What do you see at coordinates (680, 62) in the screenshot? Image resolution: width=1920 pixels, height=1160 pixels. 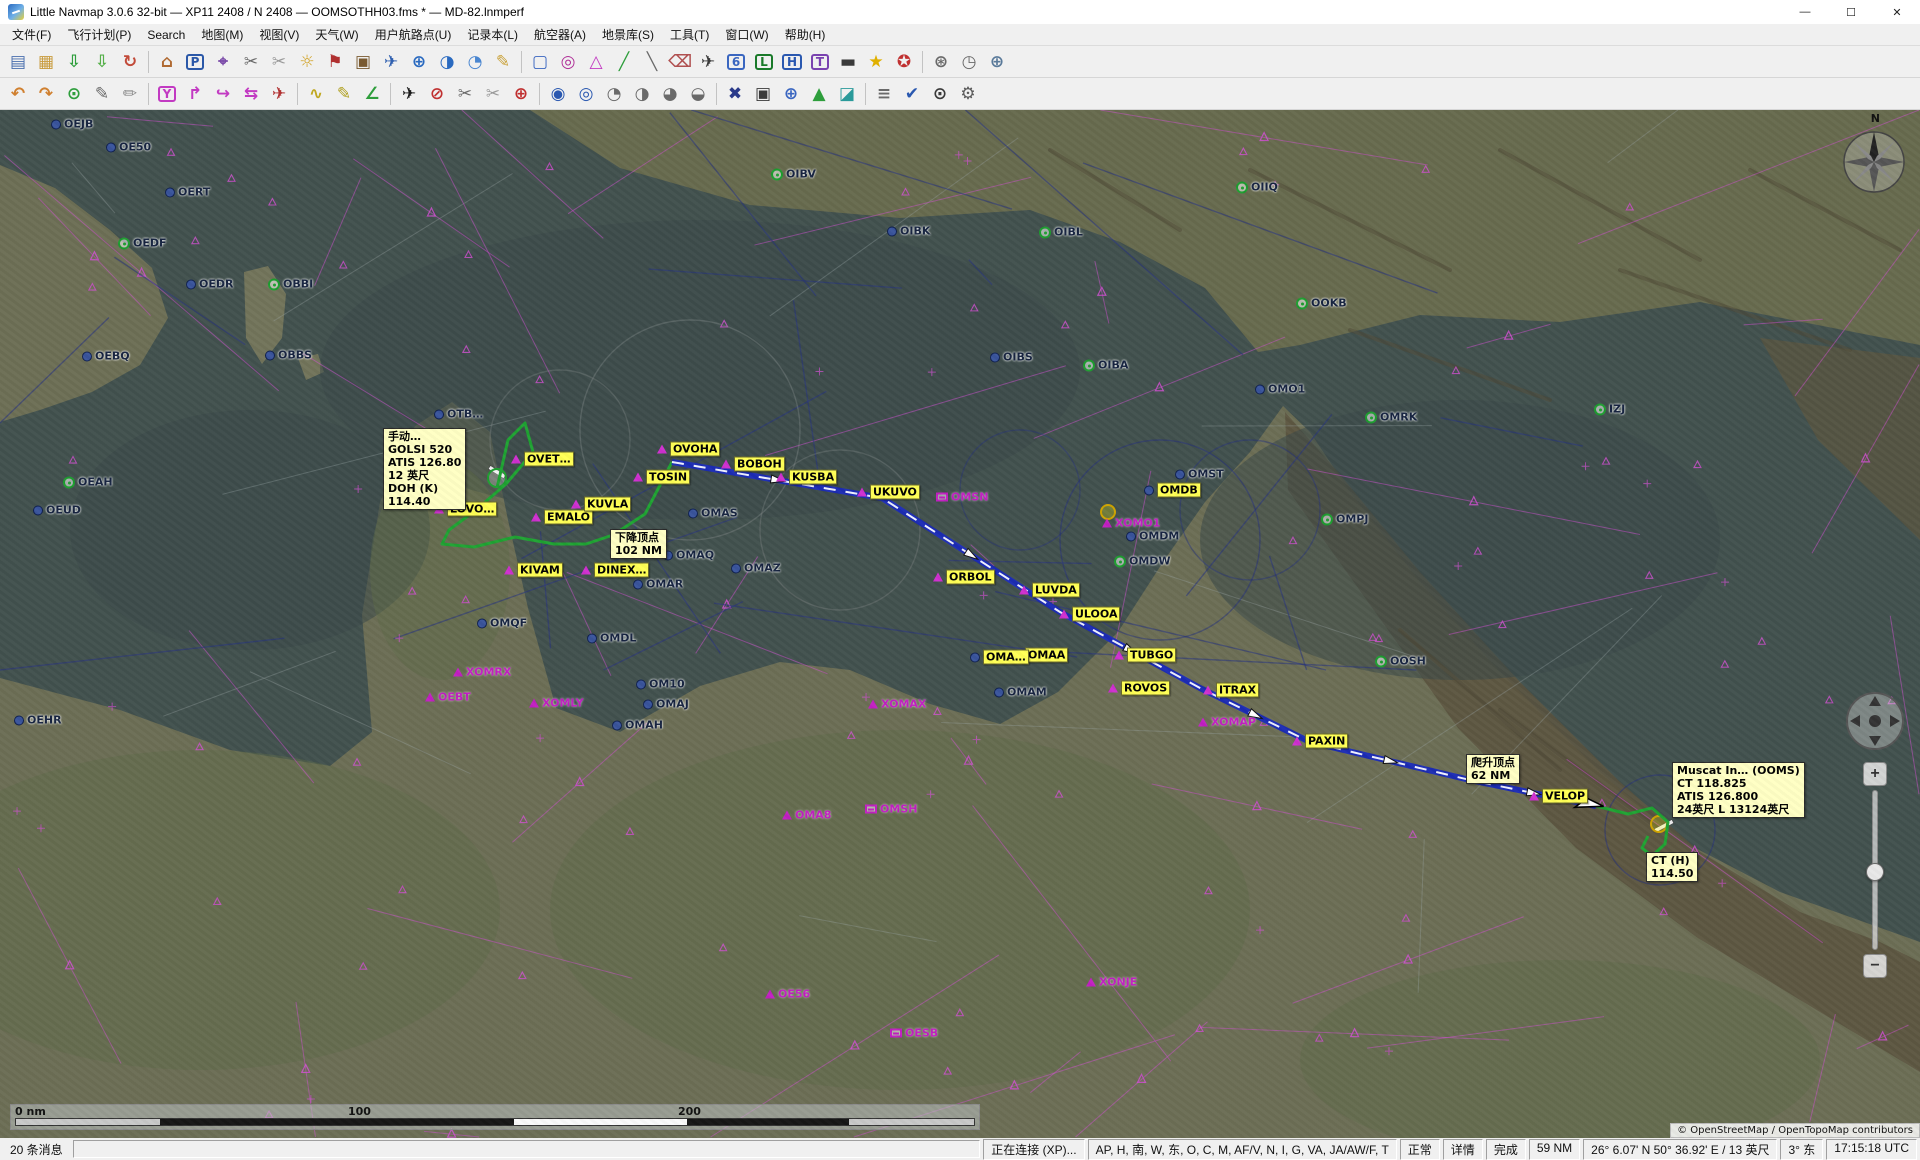 I see `delete-marks-icon: ⌫` at bounding box center [680, 62].